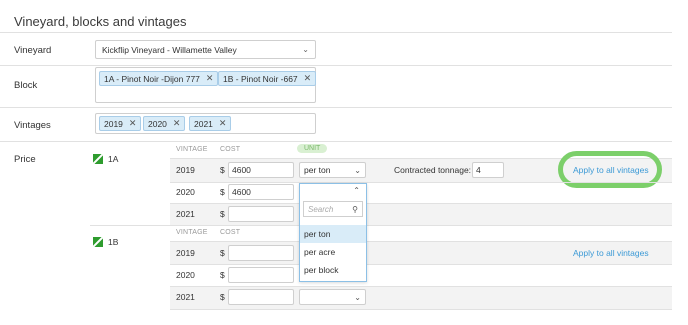 This screenshot has height=325, width=688. Describe the element at coordinates (260, 78) in the screenshot. I see `block-tag-label: 1B - Pinot Noir -667` at that location.